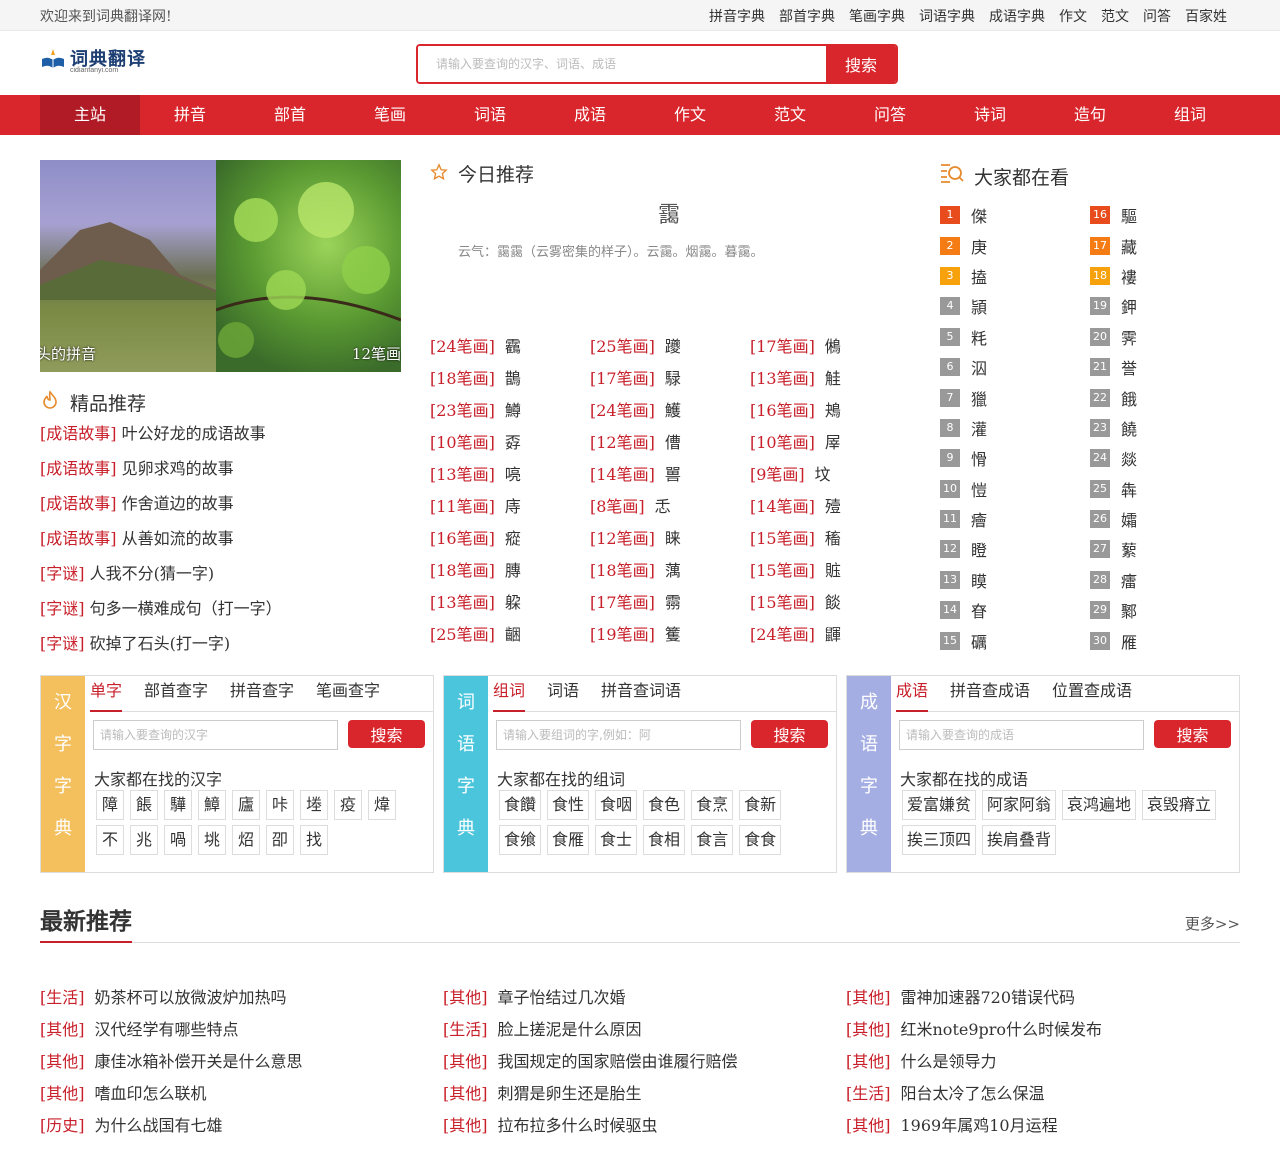  What do you see at coordinates (939, 840) in the screenshot?
I see `chip: 挨三顶四` at bounding box center [939, 840].